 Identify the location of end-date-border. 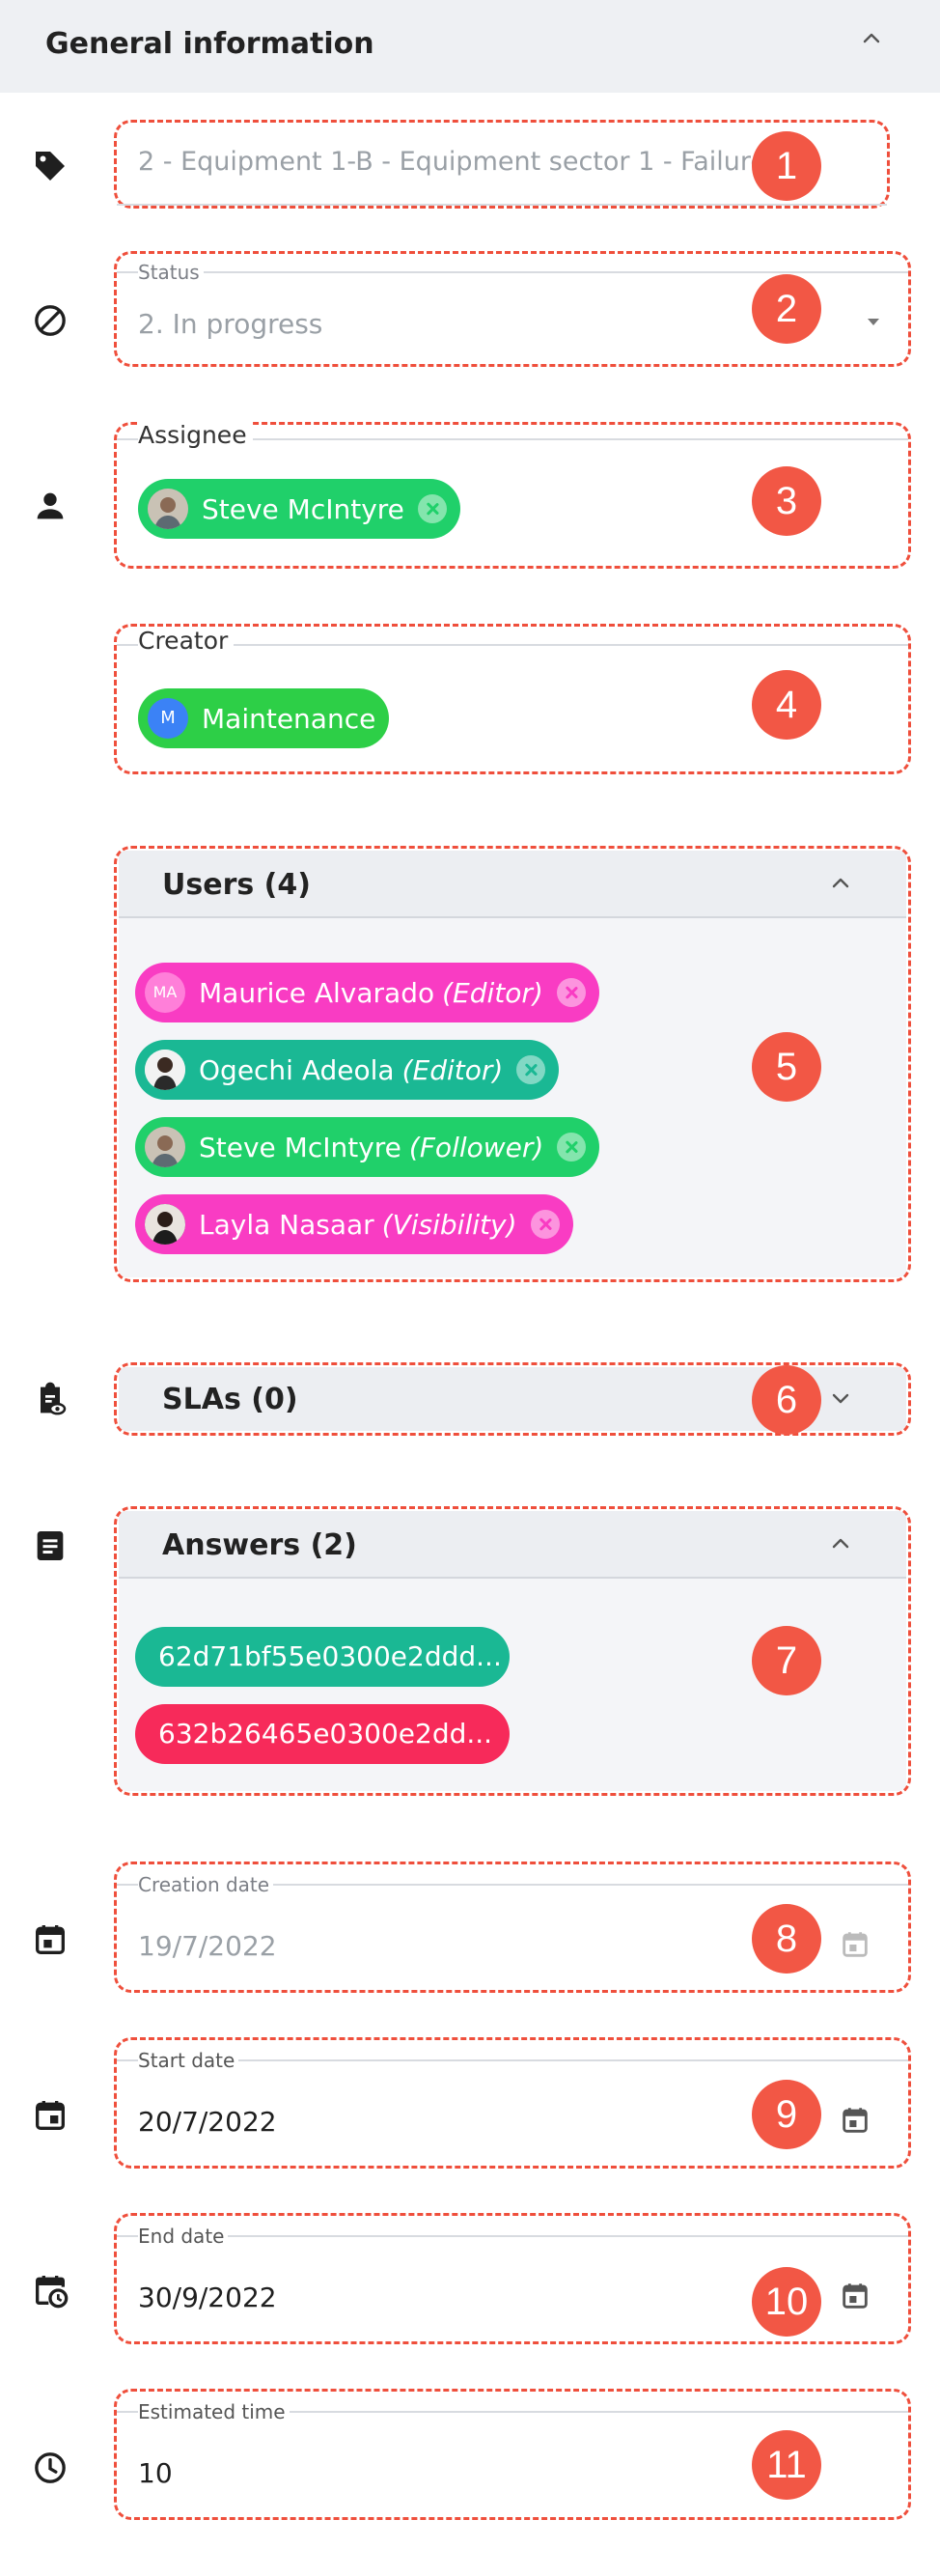
(512, 2236).